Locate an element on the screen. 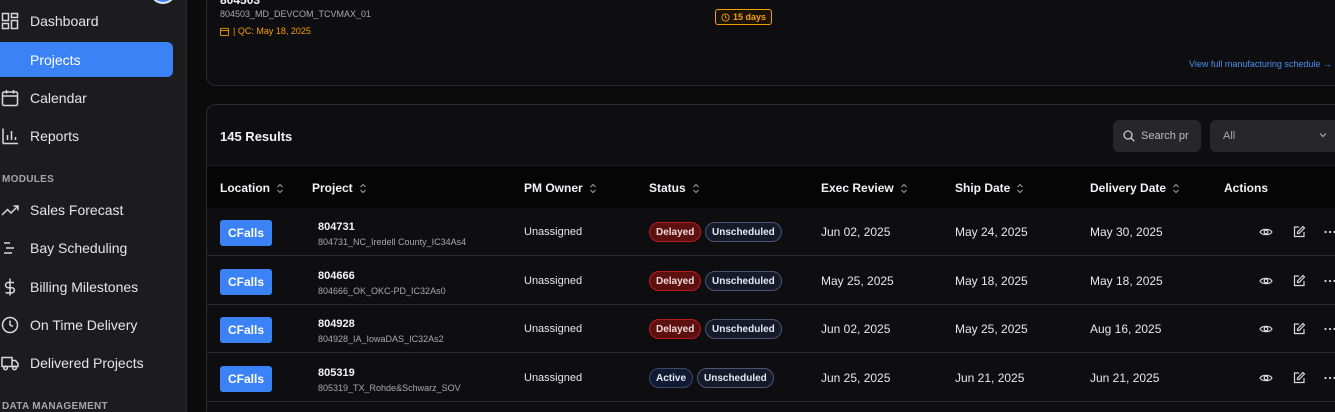  project-number: 804928 is located at coordinates (336, 324).